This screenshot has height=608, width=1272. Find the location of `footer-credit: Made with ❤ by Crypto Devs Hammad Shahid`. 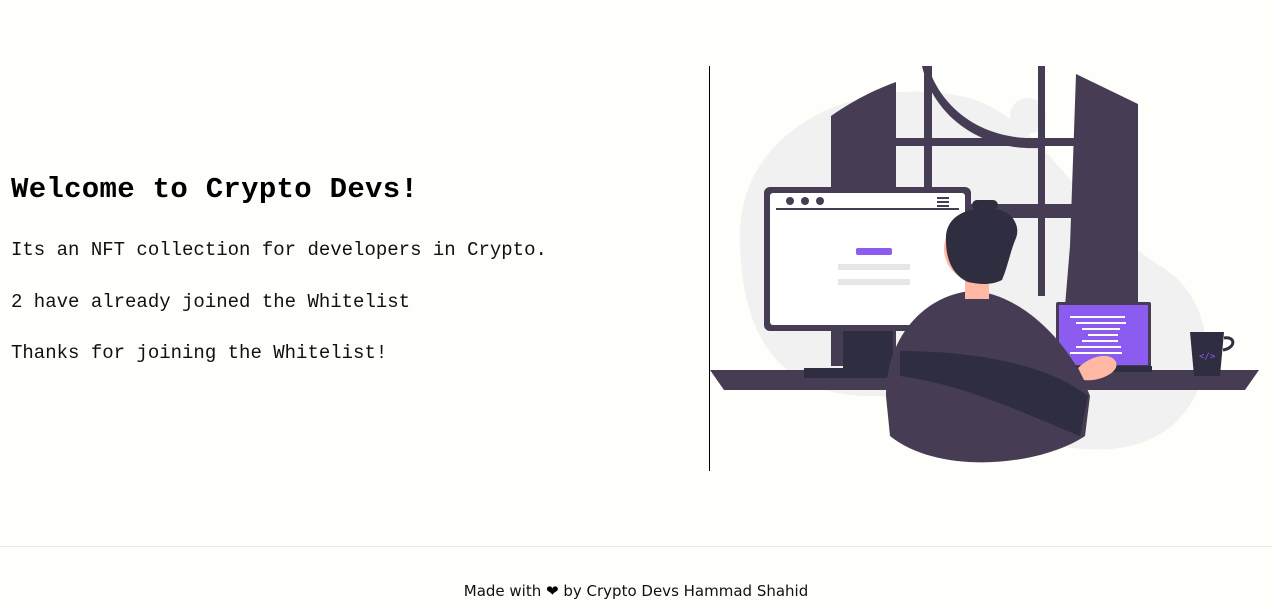

footer-credit: Made with ❤ by Crypto Devs Hammad Shahid is located at coordinates (636, 591).